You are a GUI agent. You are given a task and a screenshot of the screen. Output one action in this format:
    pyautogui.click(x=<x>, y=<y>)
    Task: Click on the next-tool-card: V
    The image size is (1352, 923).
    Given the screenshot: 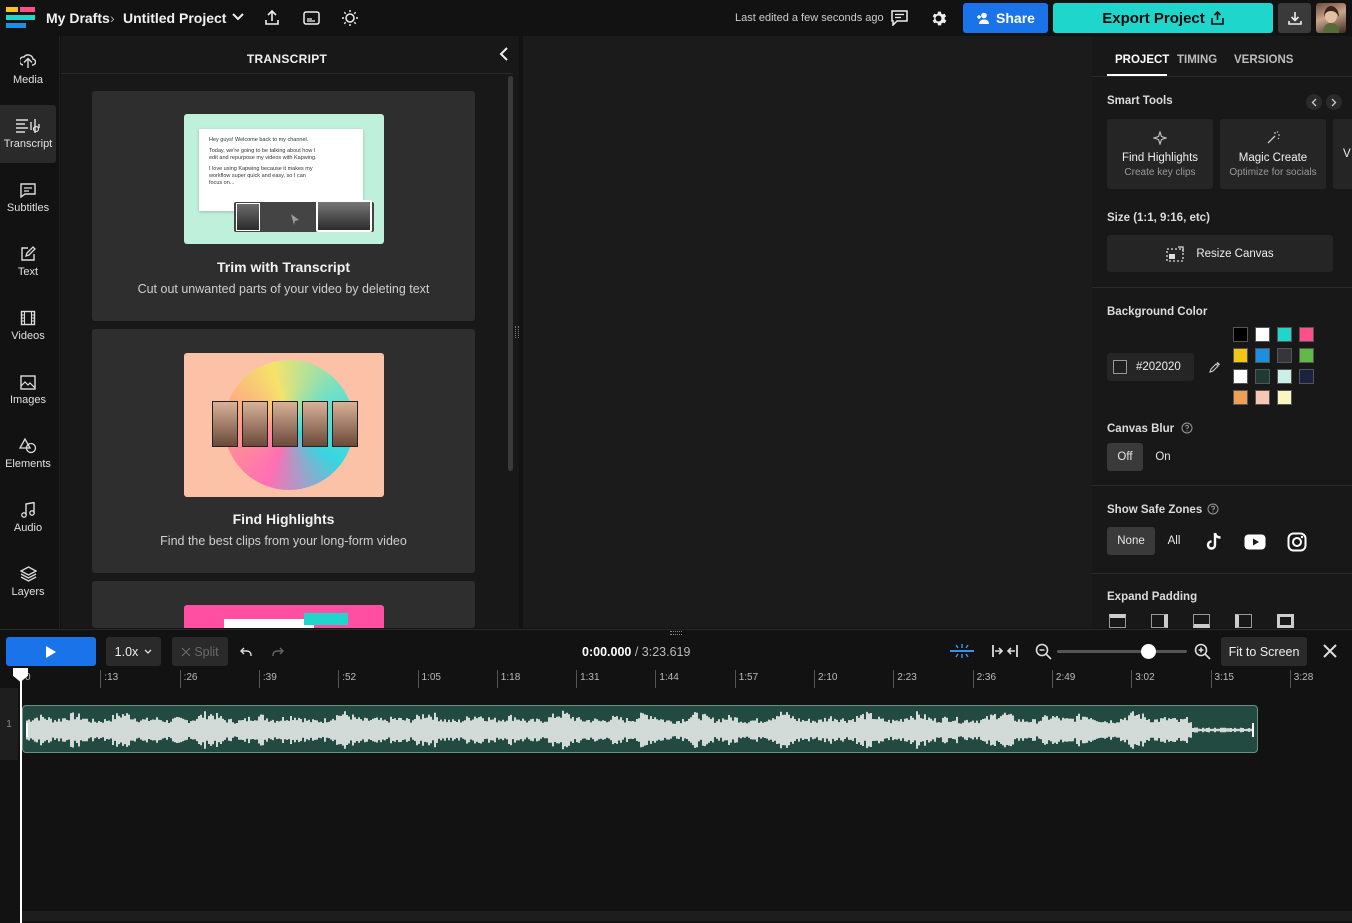 What is the action you would take?
    pyautogui.click(x=1342, y=154)
    